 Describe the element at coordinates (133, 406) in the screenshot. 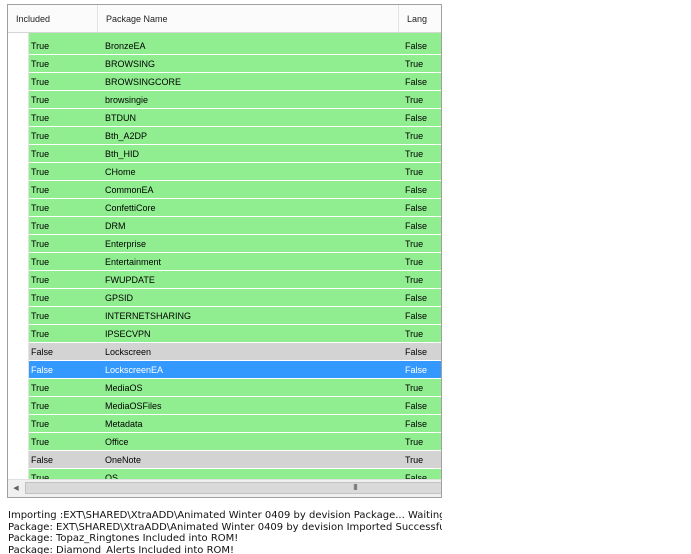

I see `cell-package-name: MediaOSFiles` at that location.